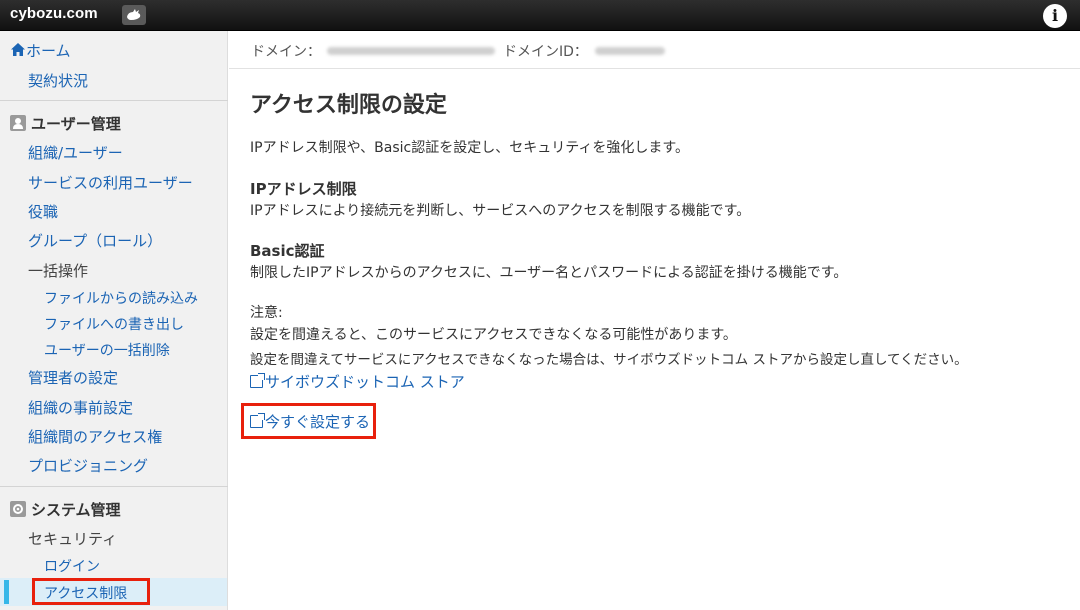 The width and height of the screenshot is (1080, 610). Describe the element at coordinates (54, 13) in the screenshot. I see `brand-logo: cybozu.com` at that location.